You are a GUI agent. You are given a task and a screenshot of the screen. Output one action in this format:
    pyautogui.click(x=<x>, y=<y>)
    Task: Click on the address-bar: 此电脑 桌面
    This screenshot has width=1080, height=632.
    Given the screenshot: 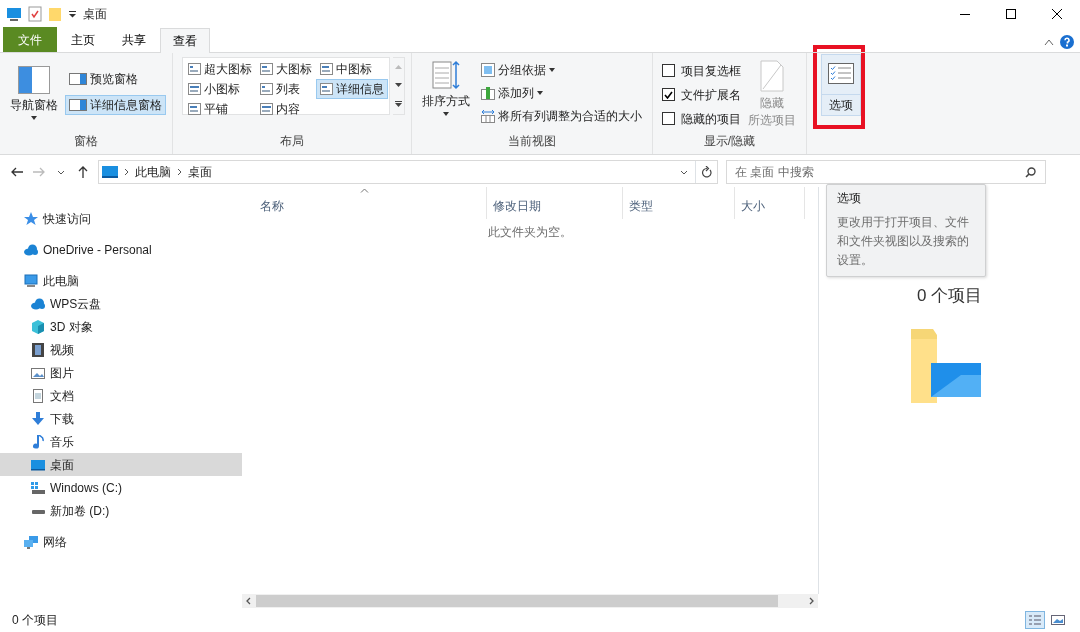 What is the action you would take?
    pyautogui.click(x=408, y=172)
    